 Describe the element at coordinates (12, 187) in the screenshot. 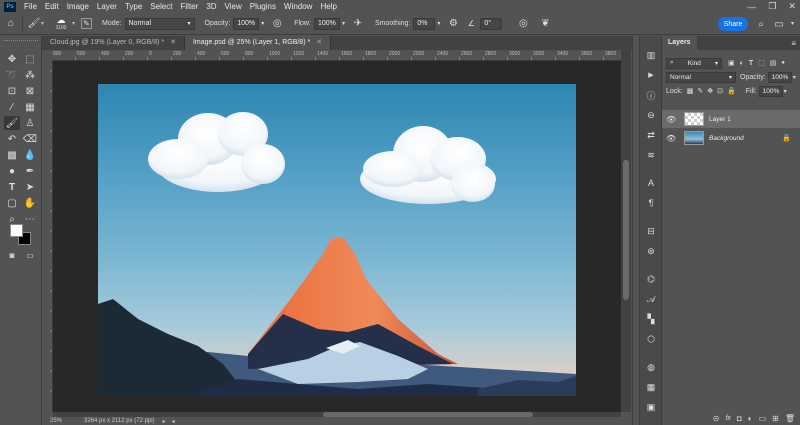

I see `type-tool-icon: T` at that location.